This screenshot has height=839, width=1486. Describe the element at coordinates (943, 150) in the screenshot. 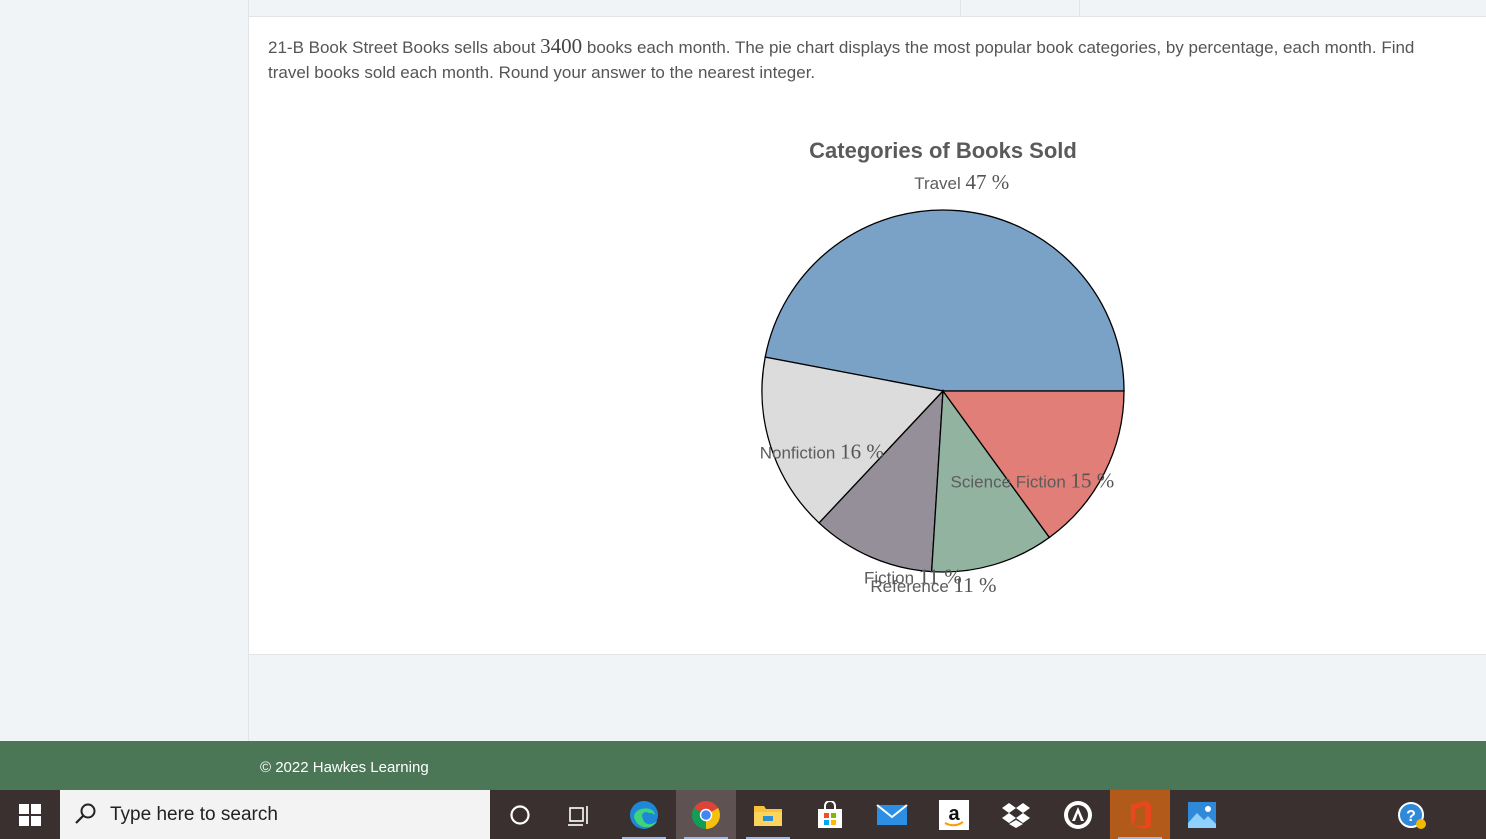

I see `chart-title: Categories of Books Sold` at that location.